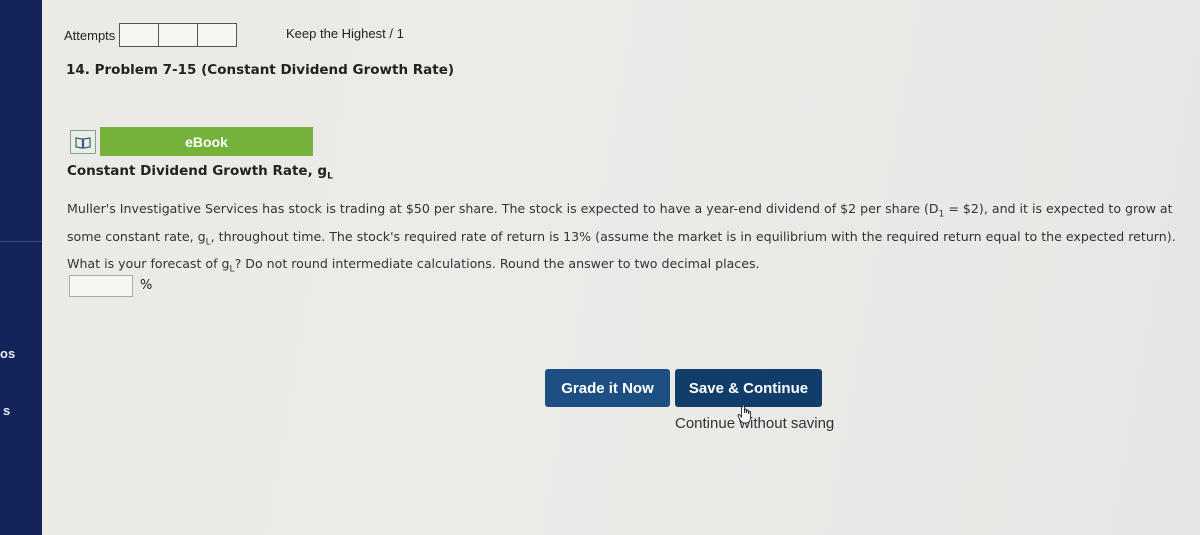  Describe the element at coordinates (90, 35) in the screenshot. I see `attempts-label: Attempts` at that location.